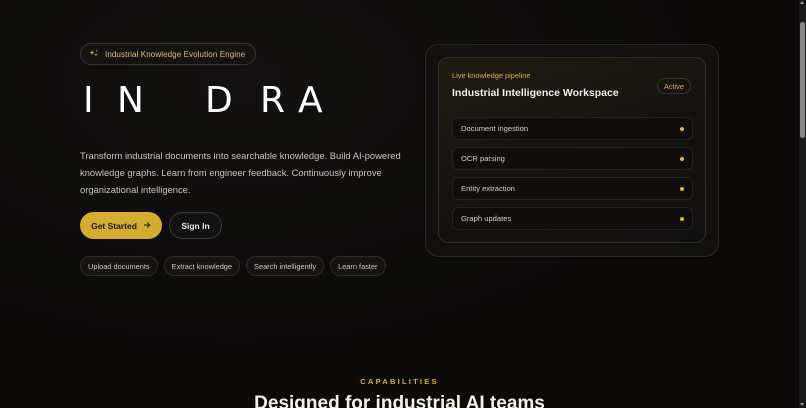 Image resolution: width=806 pixels, height=408 pixels. I want to click on workspace-title: Industrial Intelligence Workspace, so click(535, 93).